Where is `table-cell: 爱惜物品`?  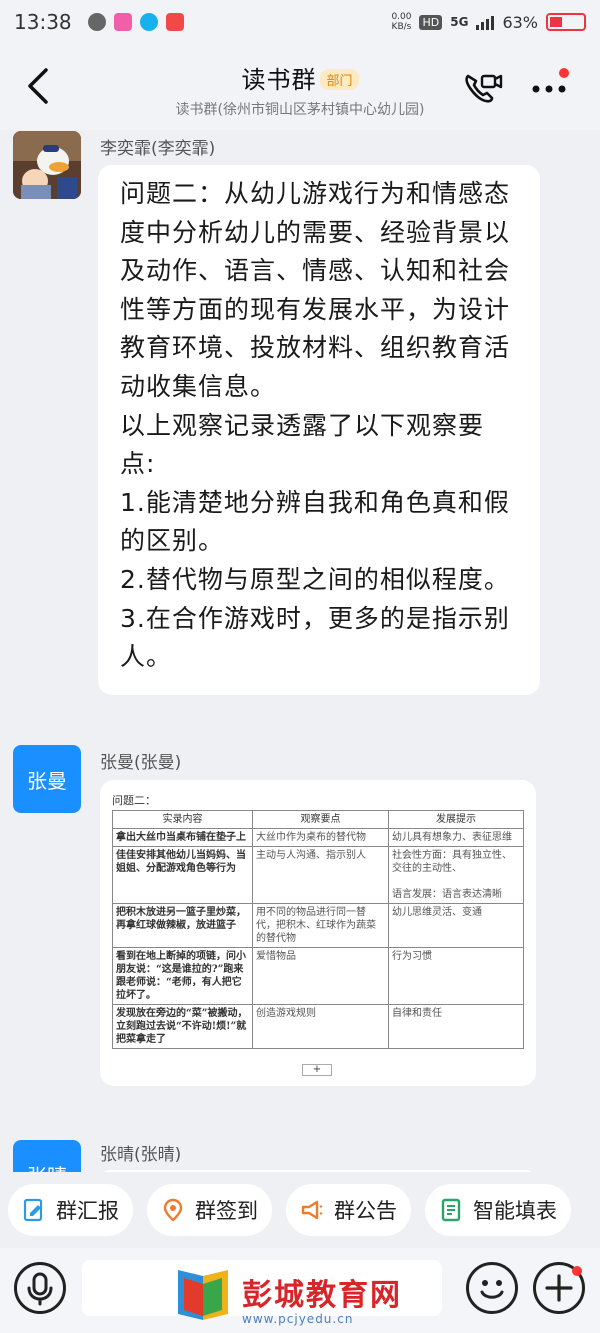
table-cell: 爱惜物品 is located at coordinates (320, 976).